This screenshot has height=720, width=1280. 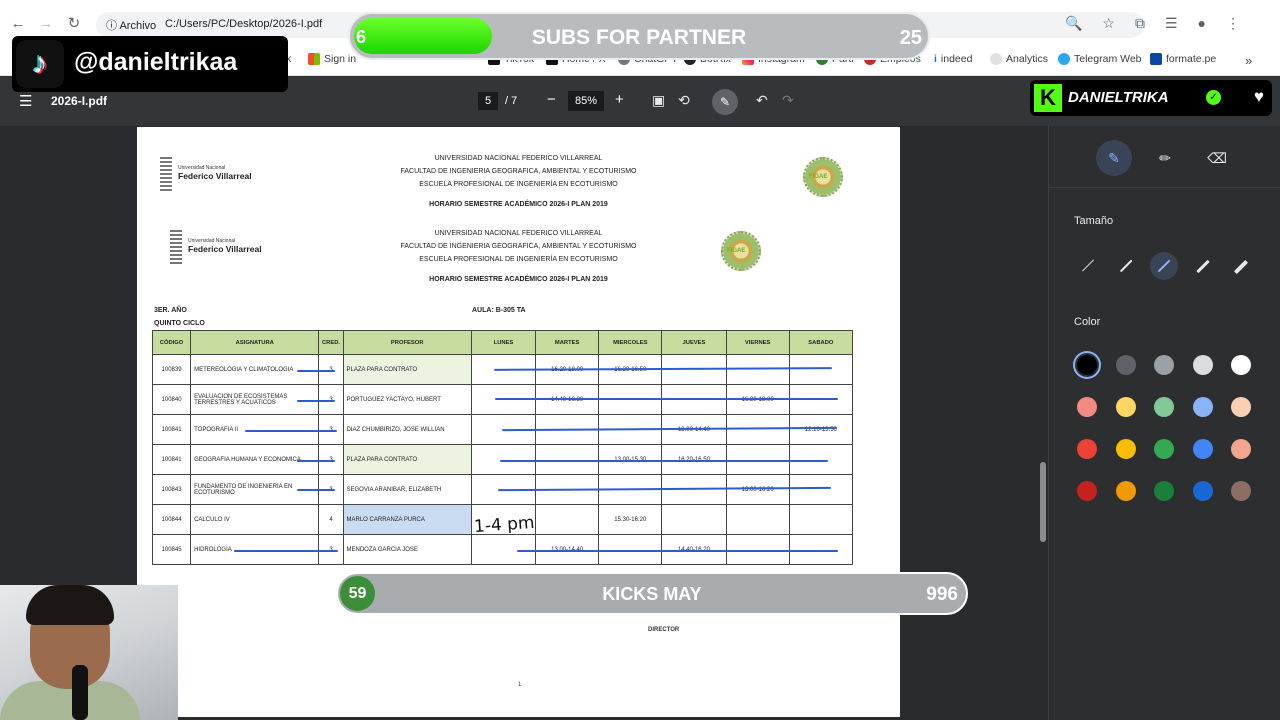 What do you see at coordinates (762, 100) in the screenshot?
I see `undo-icon: ↶` at bounding box center [762, 100].